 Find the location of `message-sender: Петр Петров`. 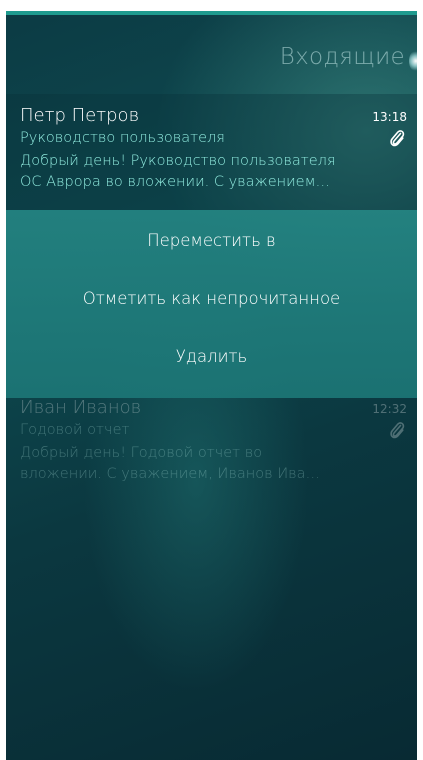

message-sender: Петр Петров is located at coordinates (80, 115).